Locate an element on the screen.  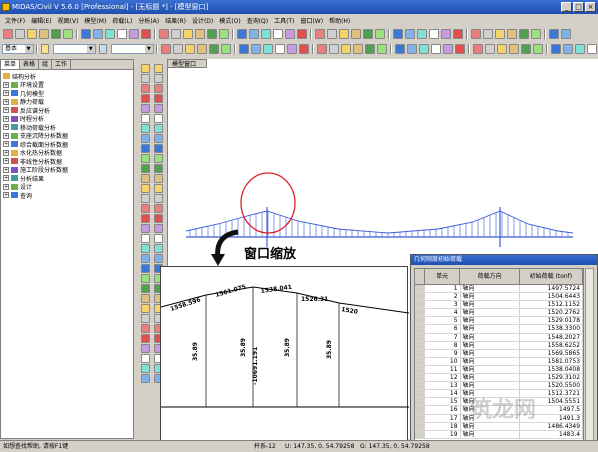
toolbar2-tool-1-icon is located at coordinates (177, 48).